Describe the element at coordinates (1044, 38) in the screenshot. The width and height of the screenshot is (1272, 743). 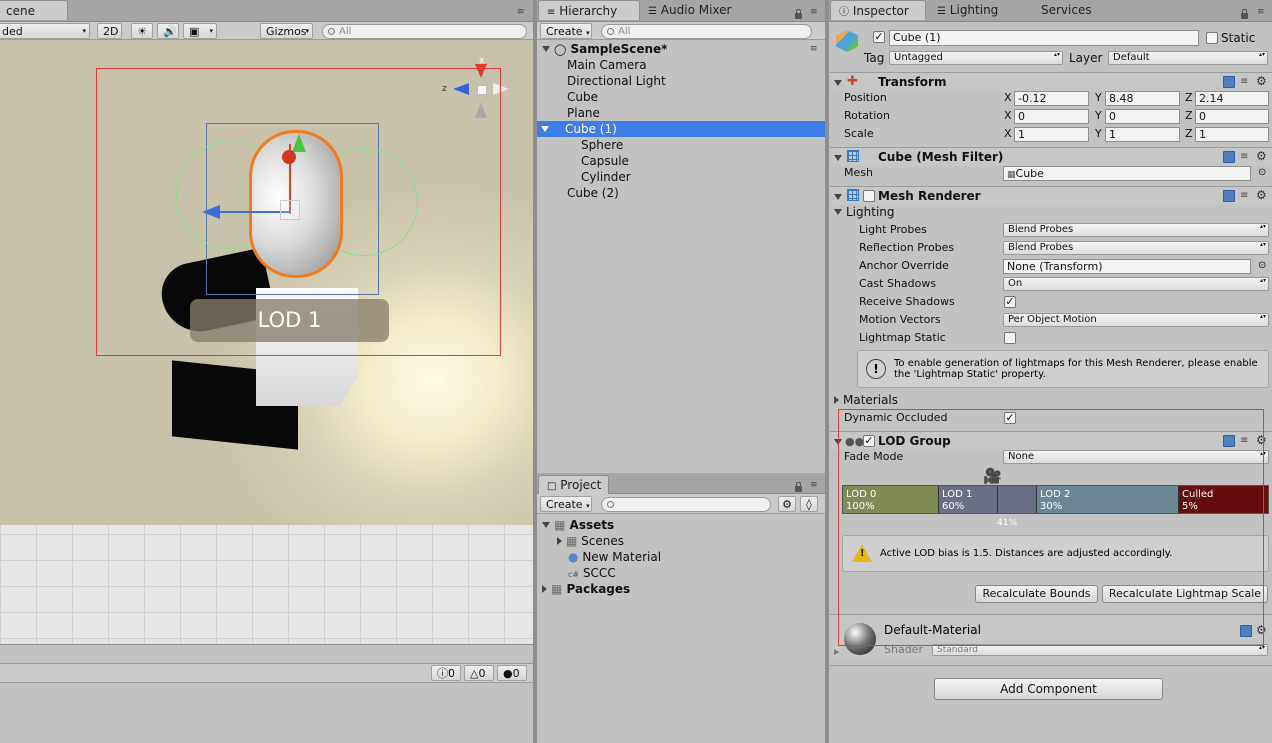
I see `object-name-input: Cube (1)` at that location.